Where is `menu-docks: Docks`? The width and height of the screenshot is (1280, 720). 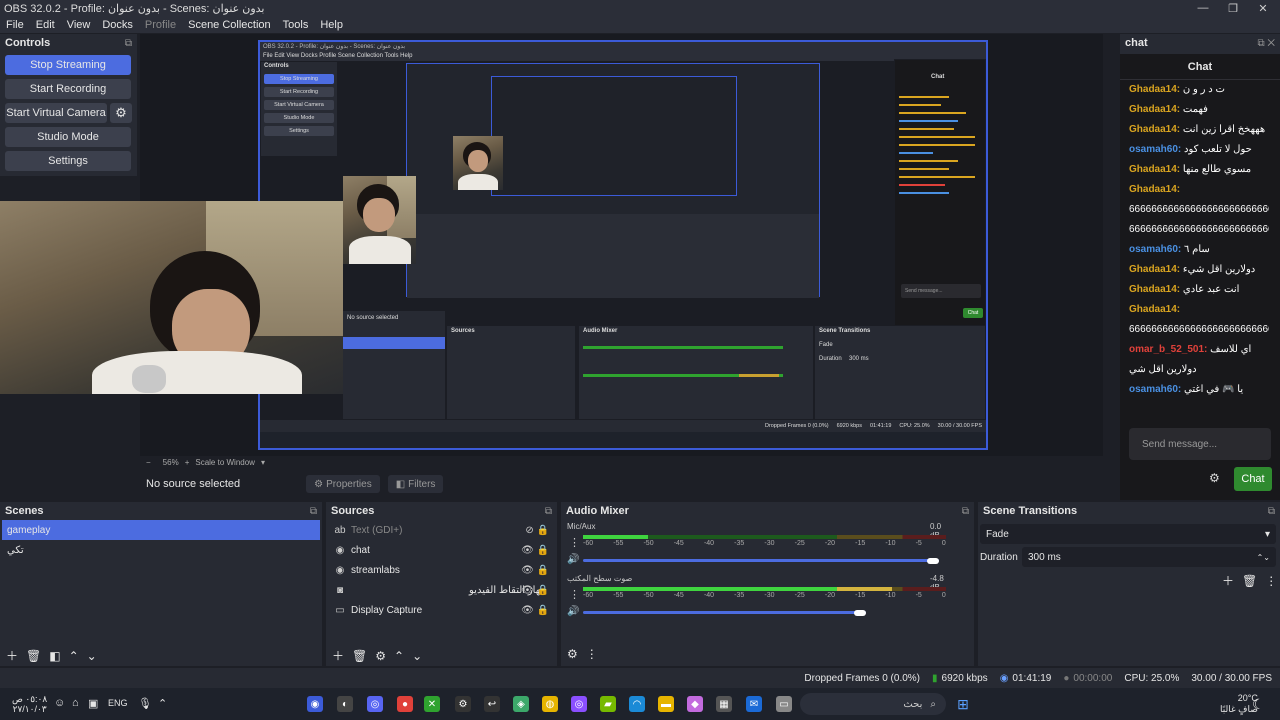 menu-docks: Docks is located at coordinates (117, 25).